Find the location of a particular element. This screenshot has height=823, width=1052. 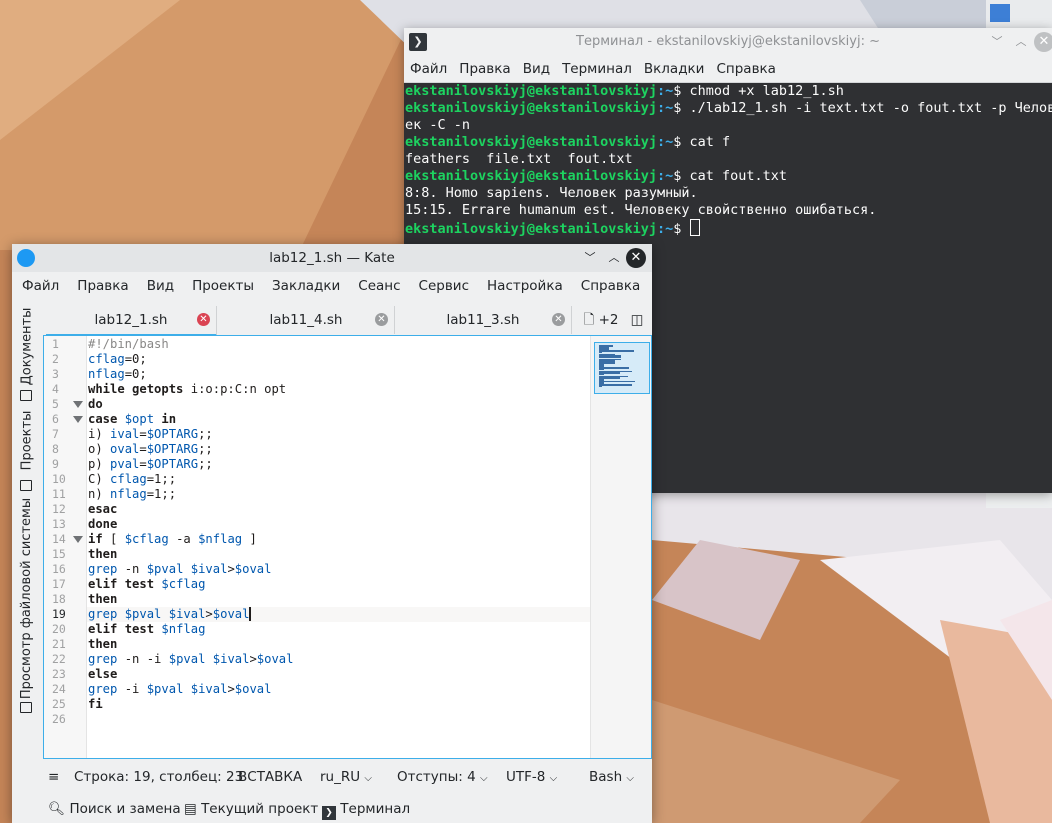

terminal-app-icon: ❯ is located at coordinates (418, 42).